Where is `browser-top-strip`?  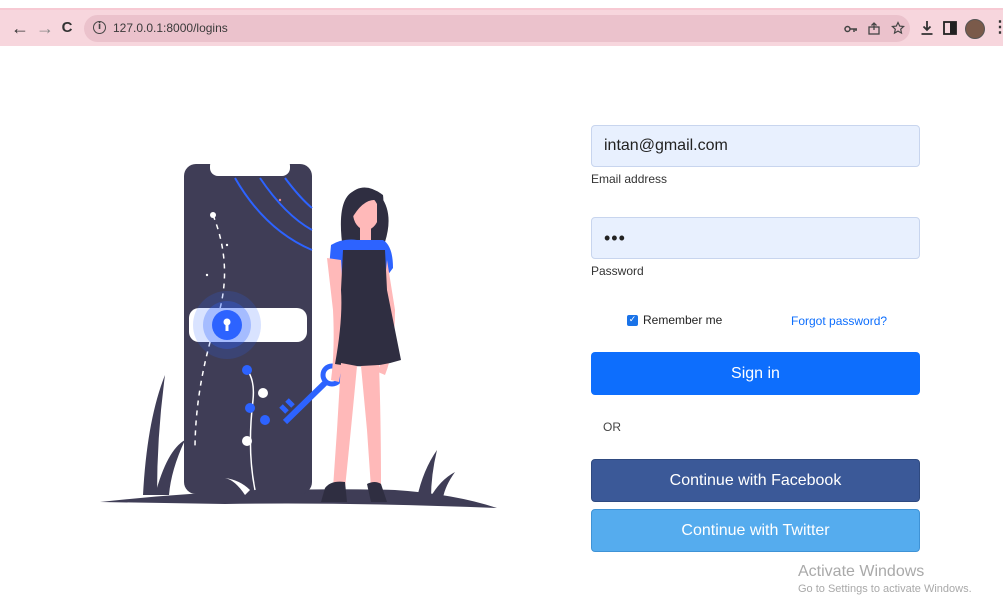 browser-top-strip is located at coordinates (501, 5).